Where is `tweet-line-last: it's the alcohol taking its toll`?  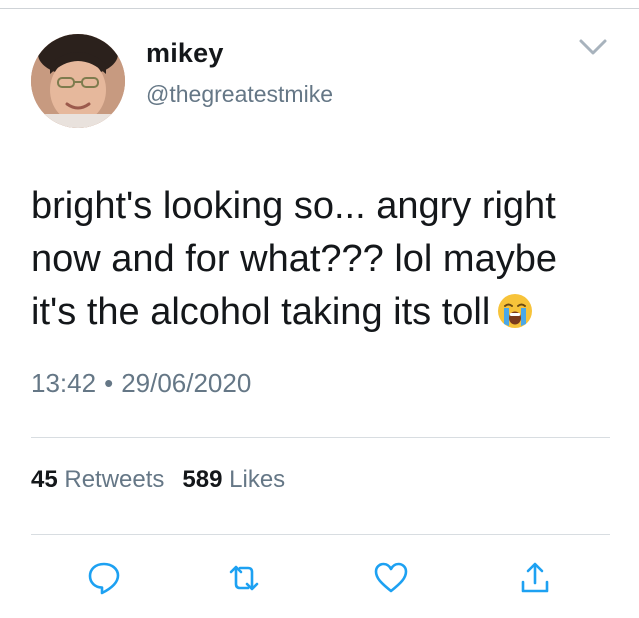
tweet-line-last: it's the alcohol taking its toll is located at coordinates (326, 312).